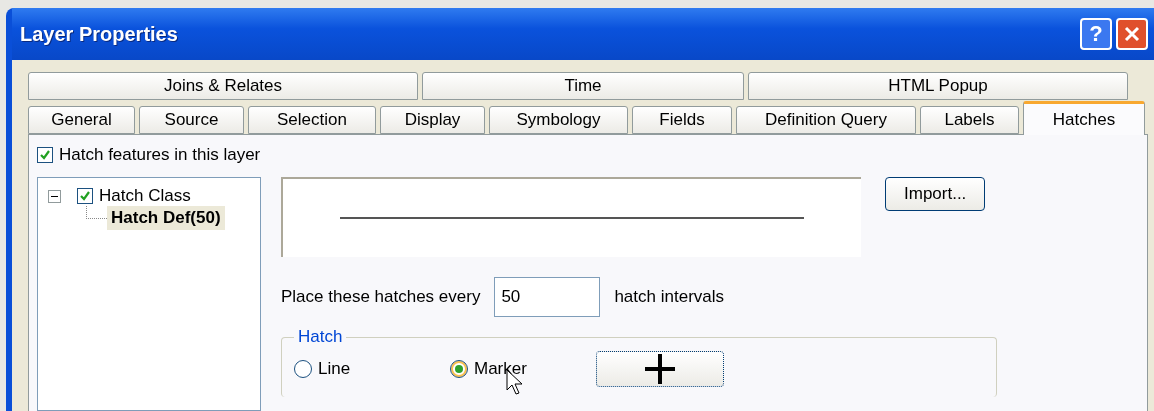 The height and width of the screenshot is (411, 1154). What do you see at coordinates (1084, 118) in the screenshot?
I see `tab: Hatches` at bounding box center [1084, 118].